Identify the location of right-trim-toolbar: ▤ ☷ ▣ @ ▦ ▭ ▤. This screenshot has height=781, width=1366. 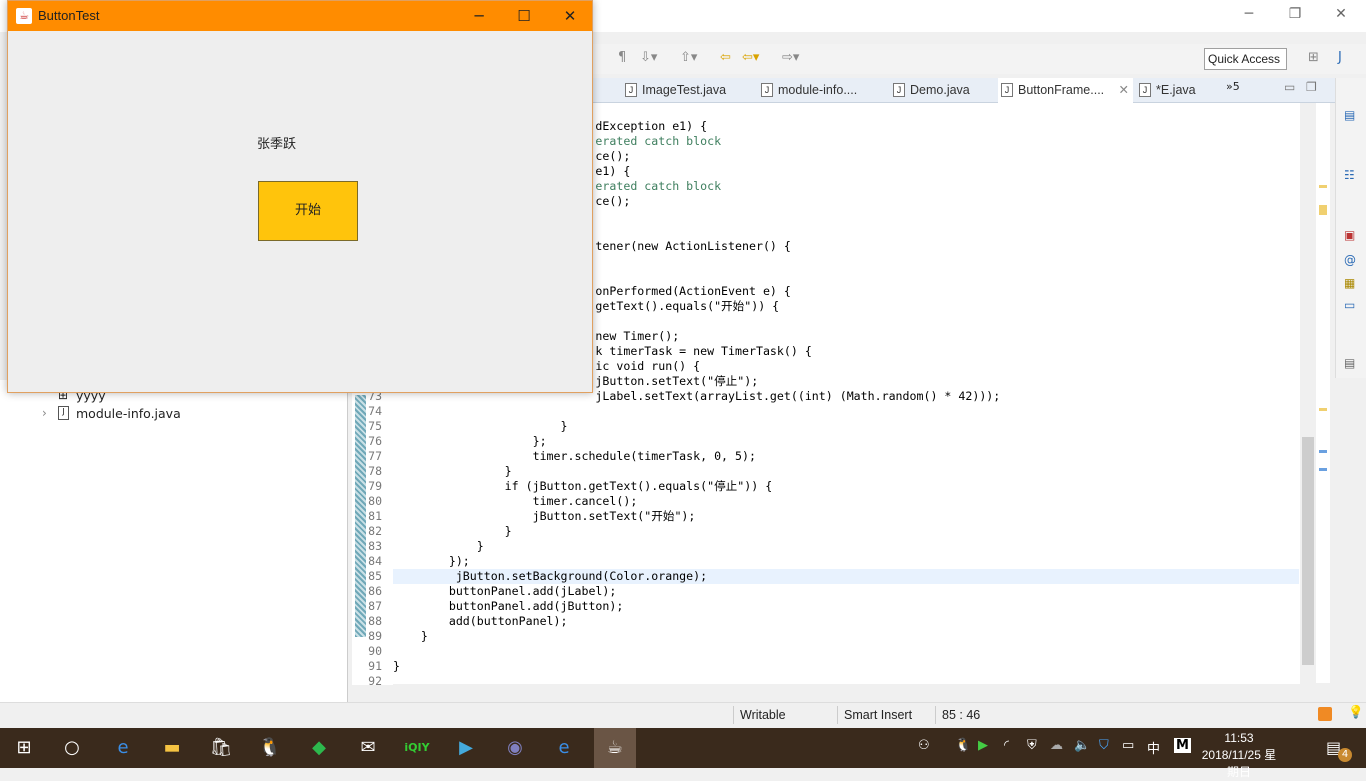
(1350, 228).